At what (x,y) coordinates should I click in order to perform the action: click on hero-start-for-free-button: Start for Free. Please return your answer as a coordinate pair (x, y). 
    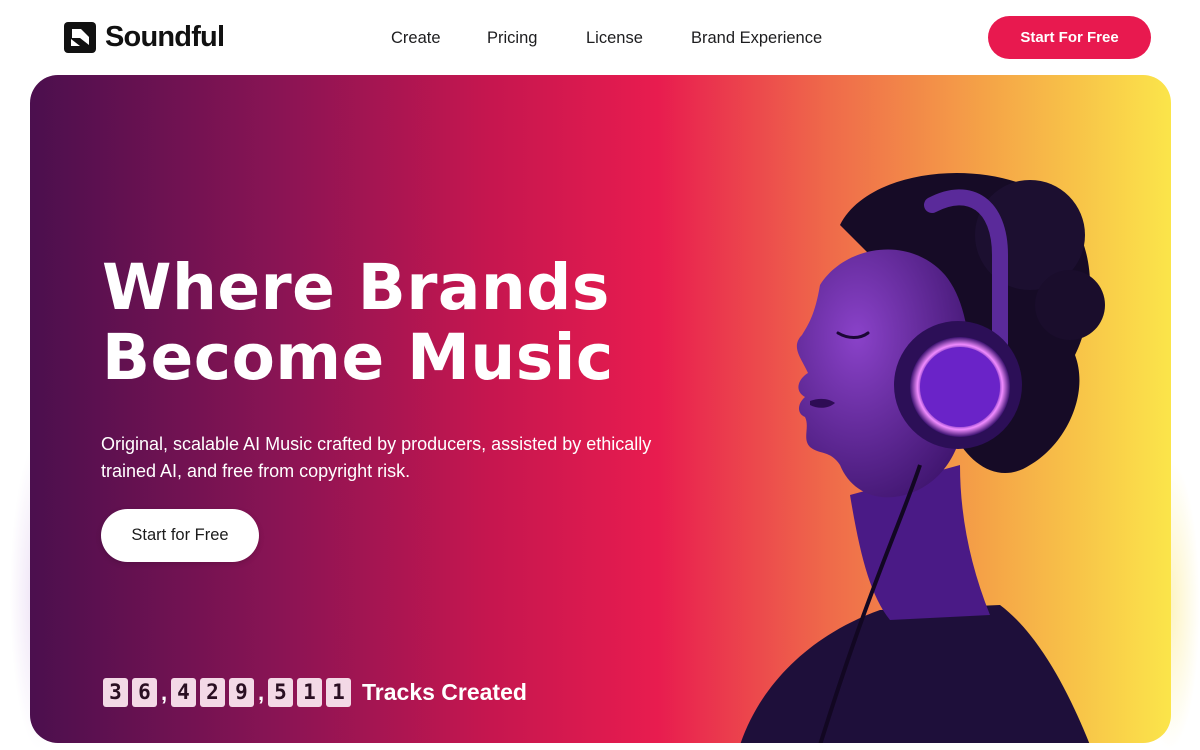
    Looking at the image, I should click on (180, 535).